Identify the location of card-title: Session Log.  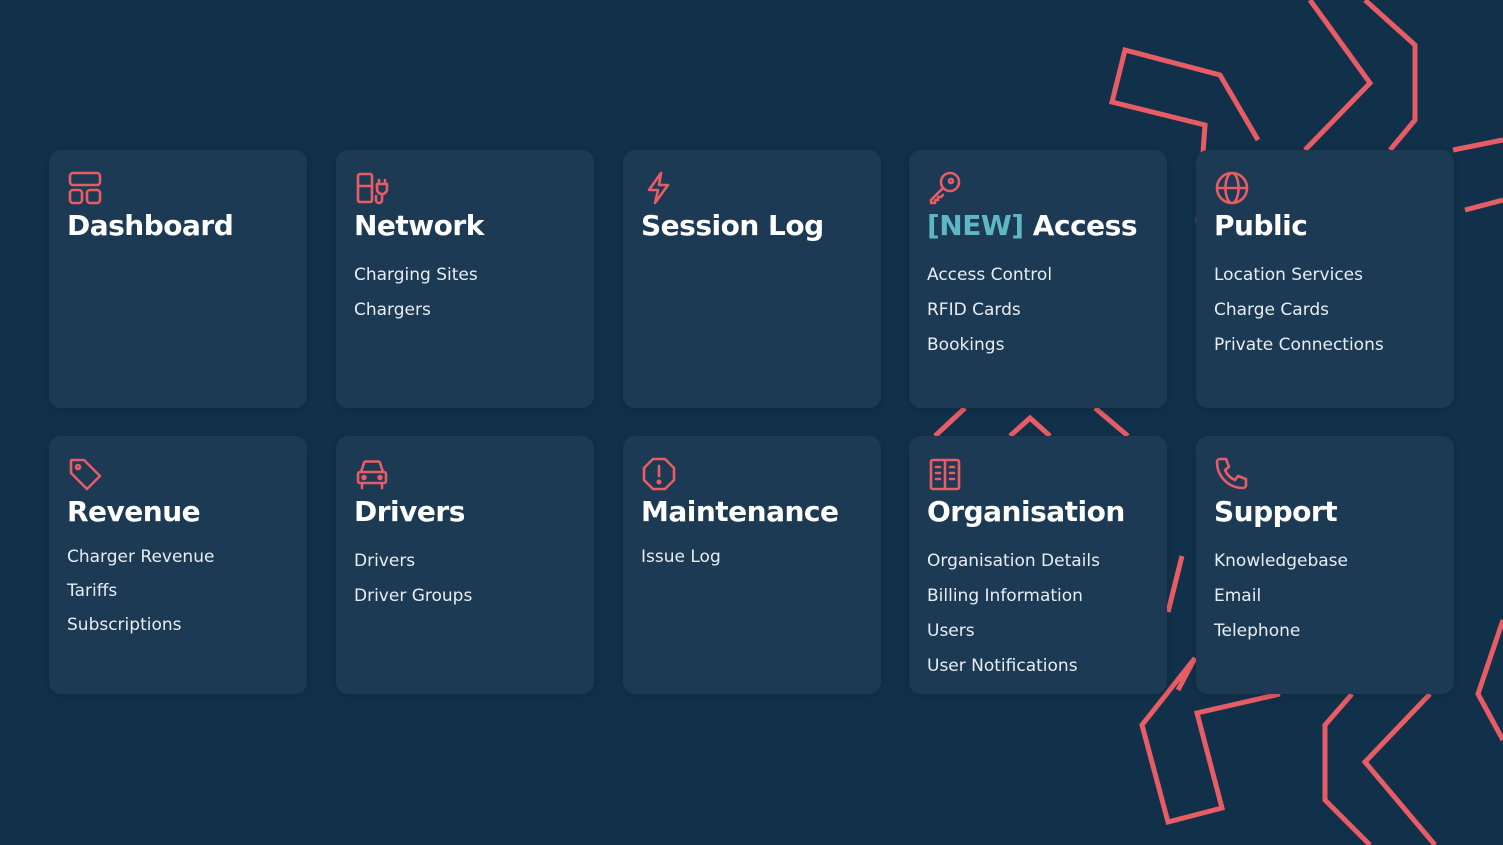
(732, 225).